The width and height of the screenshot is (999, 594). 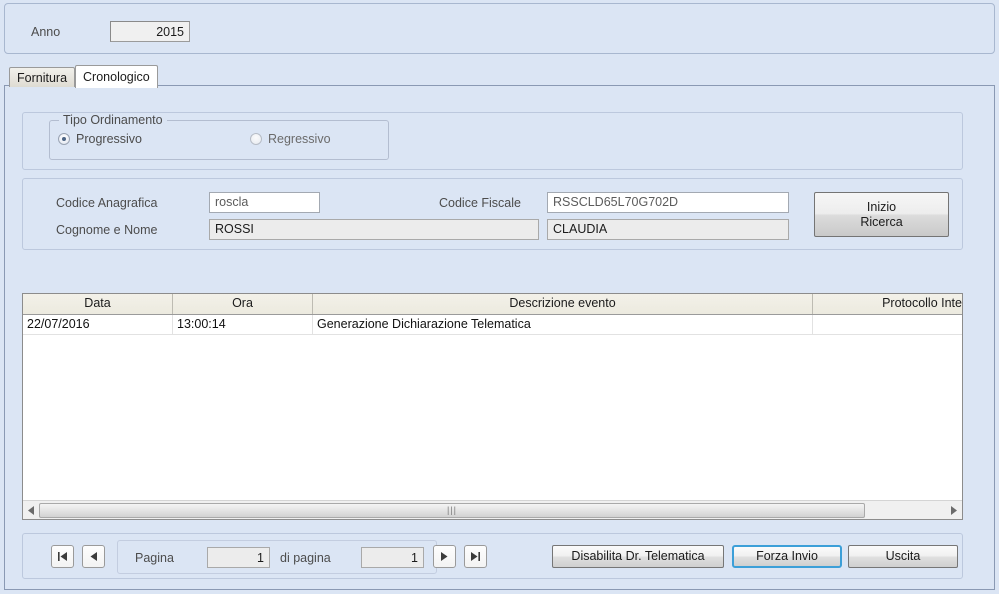 I want to click on pagina-label: Pagina, so click(x=154, y=558).